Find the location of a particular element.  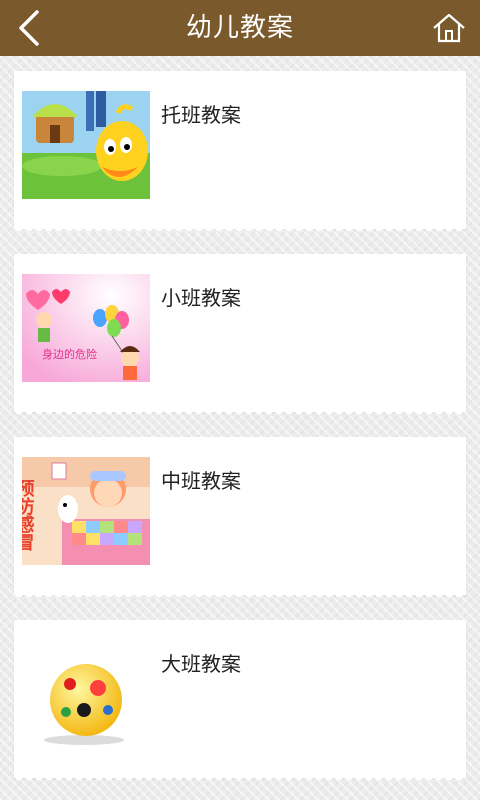

lesson-label: 小班教案 is located at coordinates (201, 298).